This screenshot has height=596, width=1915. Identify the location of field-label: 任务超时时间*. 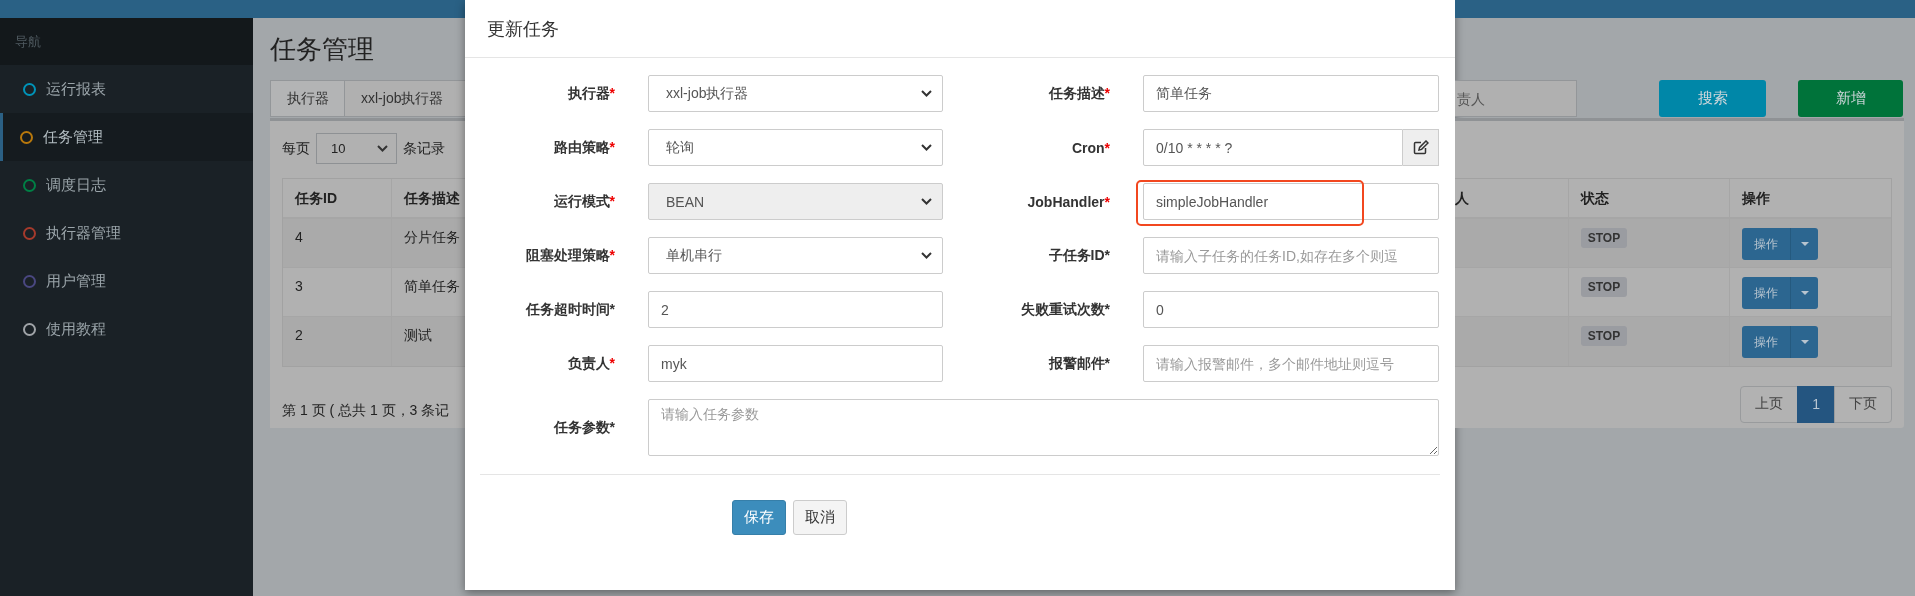
(569, 309).